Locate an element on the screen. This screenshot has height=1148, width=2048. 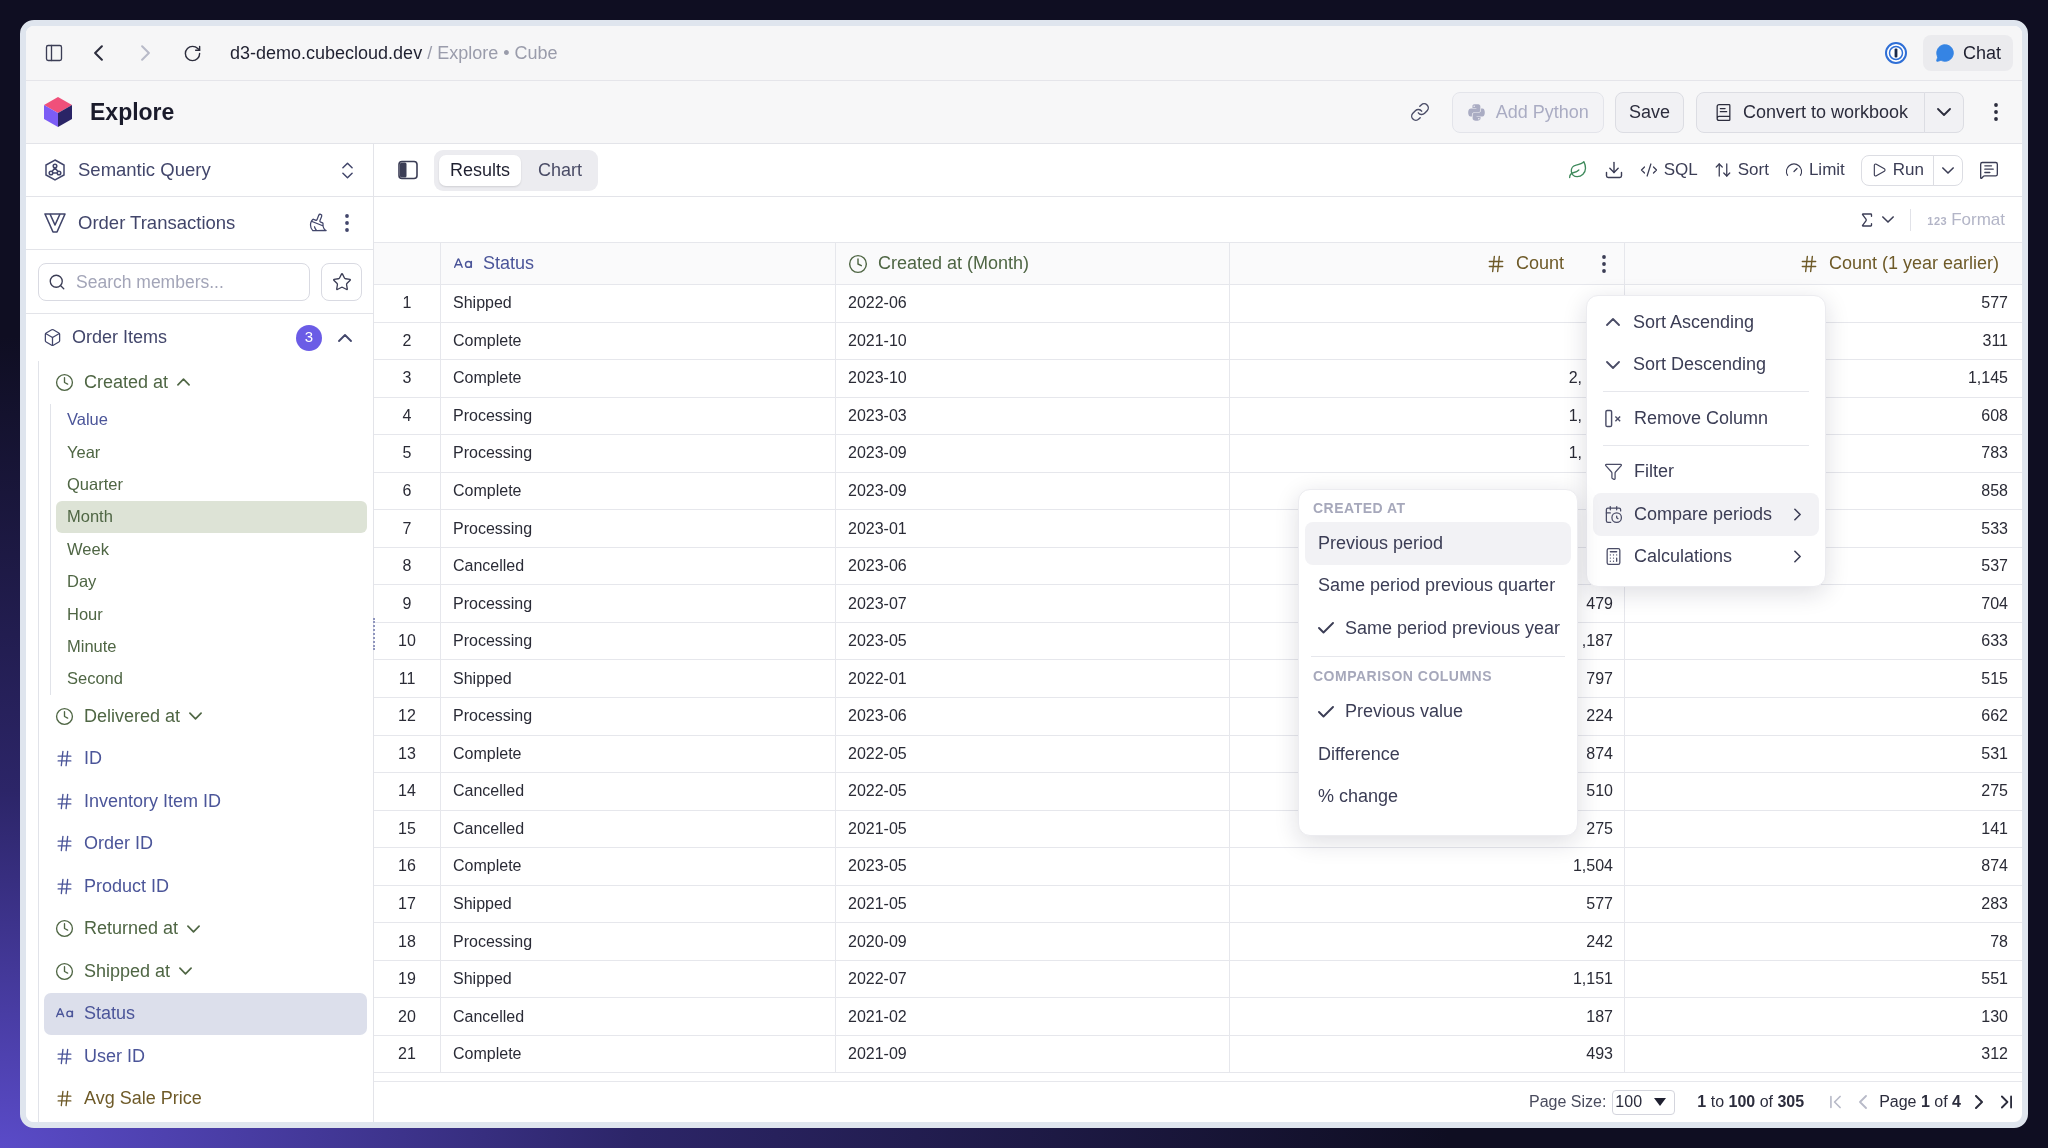
cube-icon is located at coordinates (52, 337).